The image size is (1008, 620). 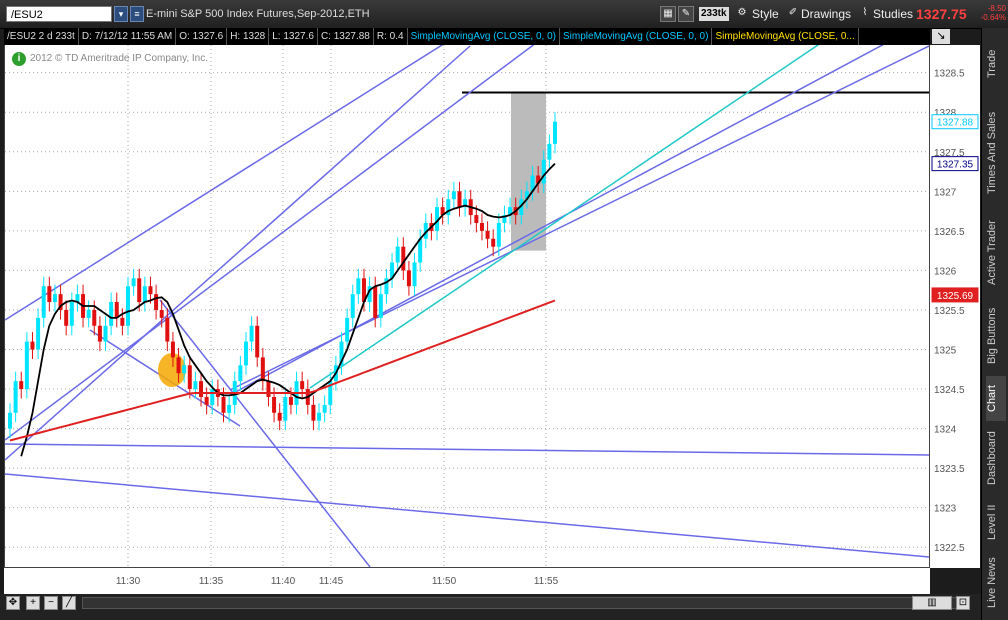 I want to click on y-tick-label: 1326, so click(x=945, y=271).